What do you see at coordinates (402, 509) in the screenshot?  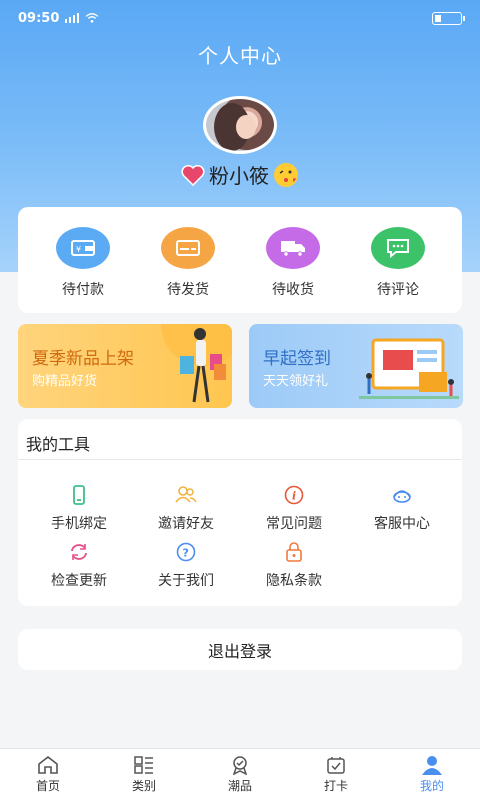 I see `tool-customer-service: 客服中心` at bounding box center [402, 509].